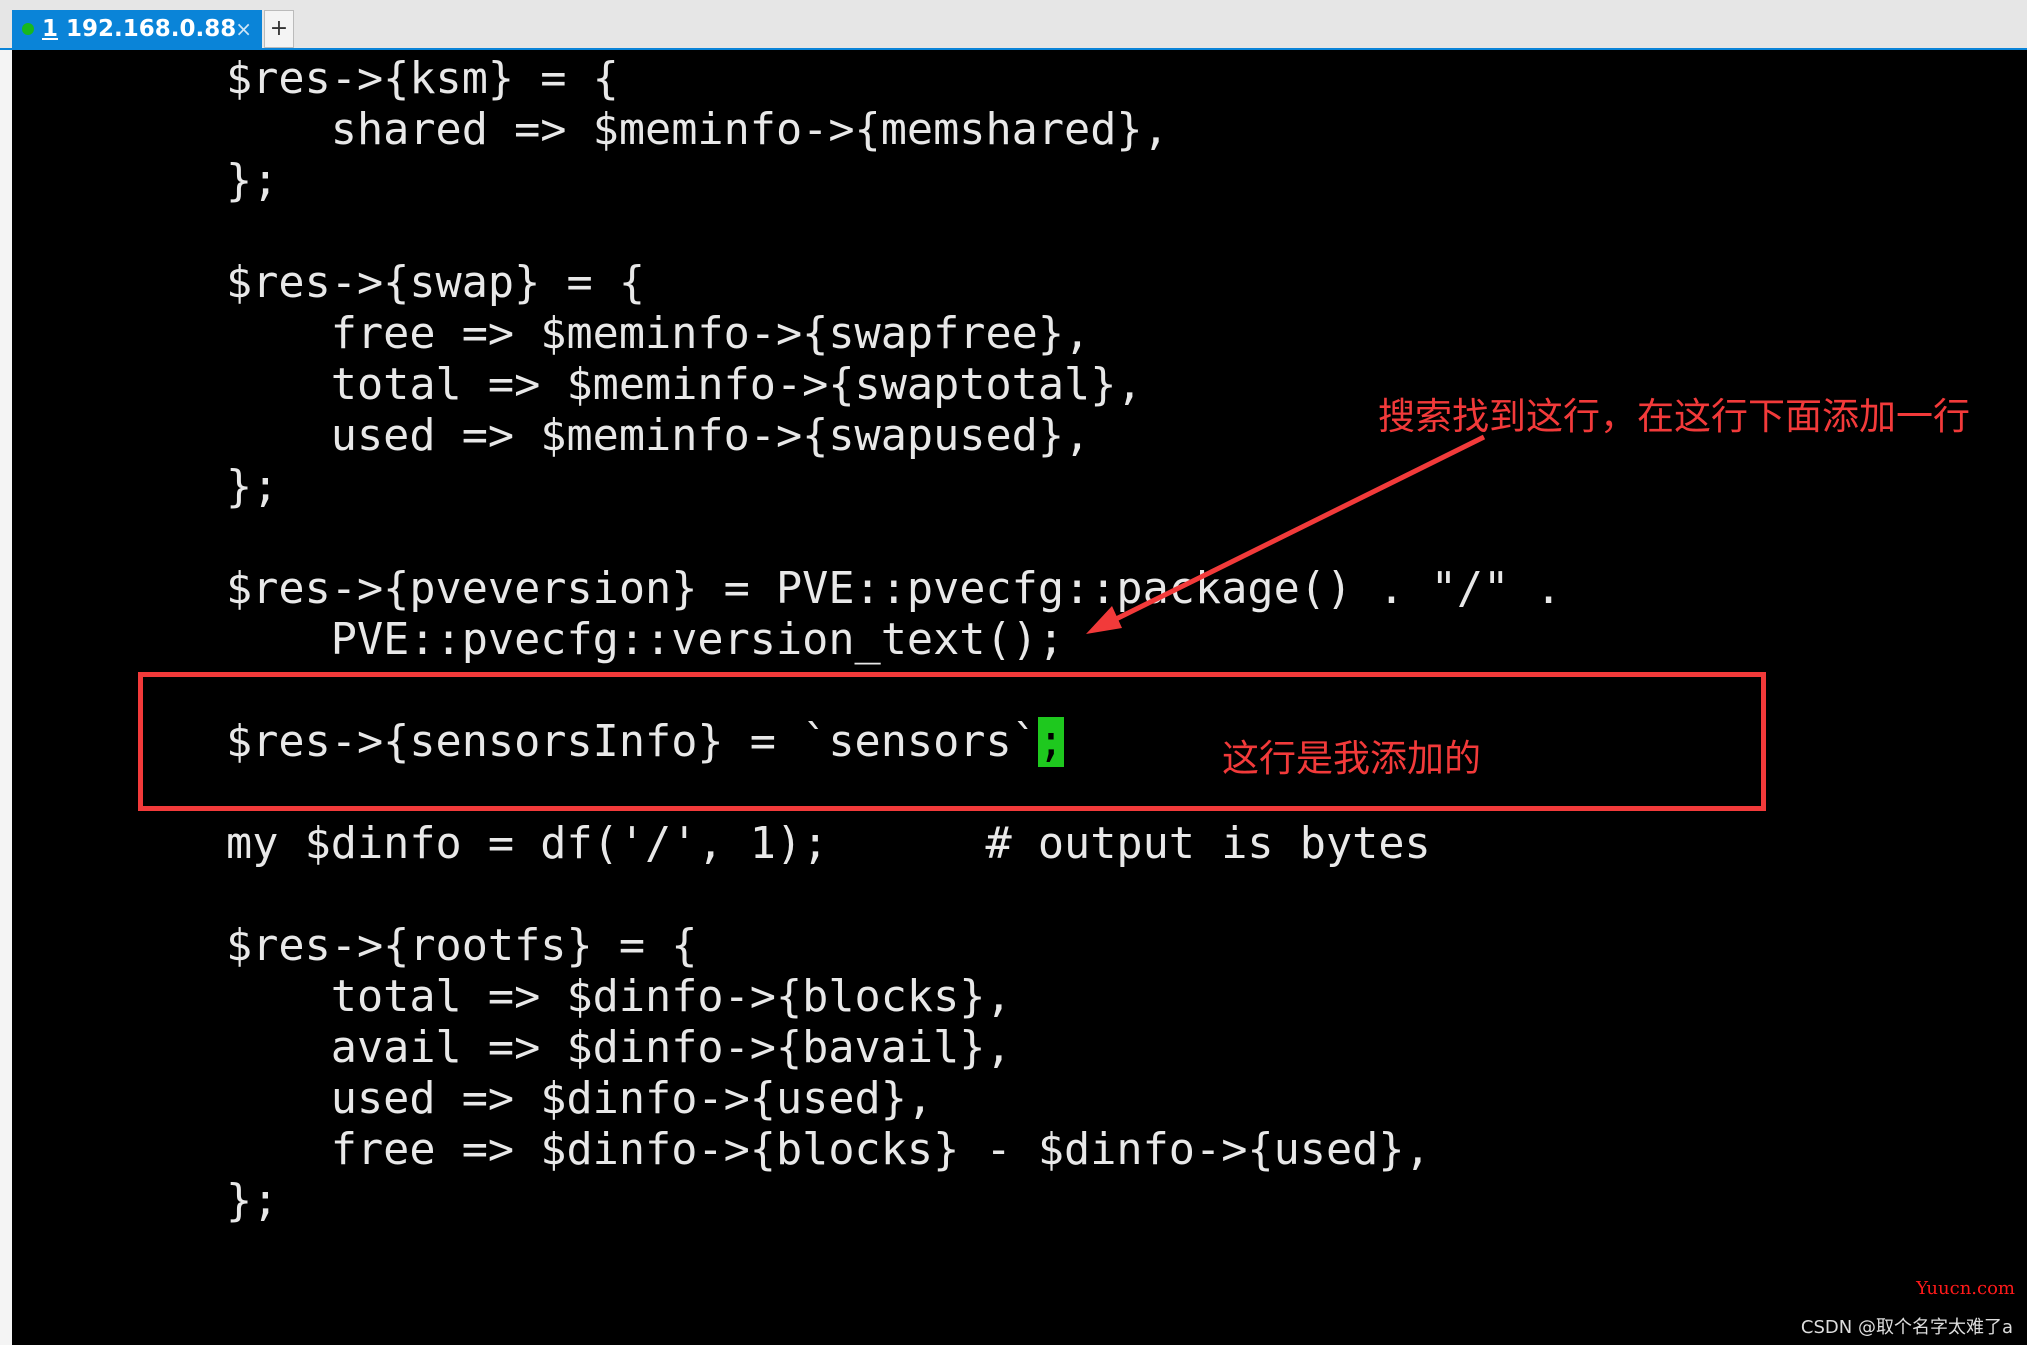 Image resolution: width=2027 pixels, height=1345 pixels. I want to click on annotation-arrow, so click(1286, 534).